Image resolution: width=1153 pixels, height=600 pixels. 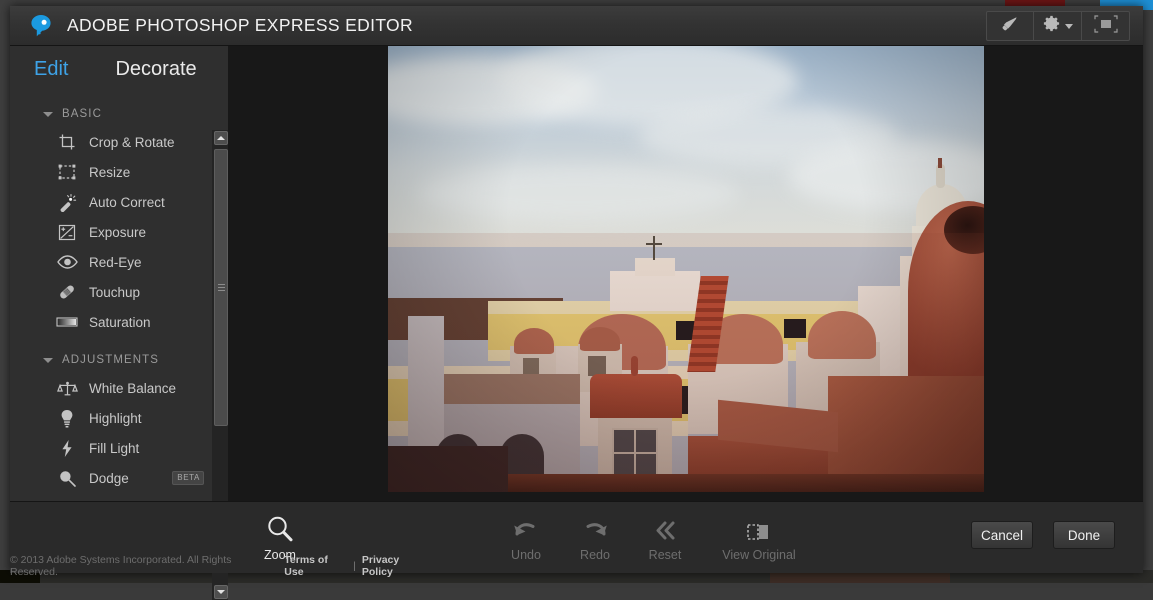 What do you see at coordinates (67, 142) in the screenshot?
I see `crop-icon` at bounding box center [67, 142].